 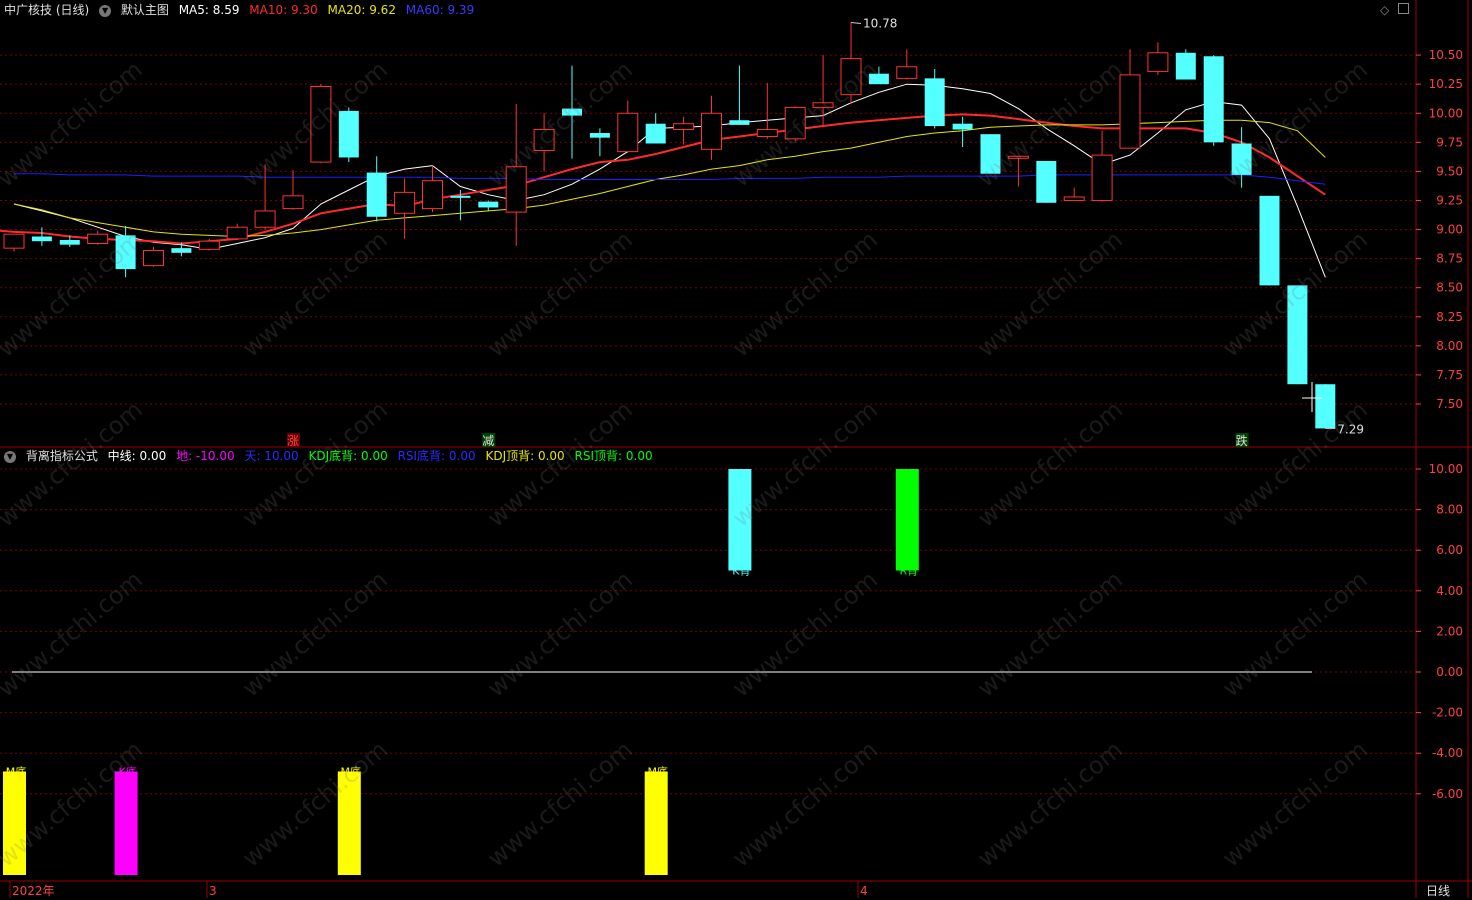 I want to click on y-tick-label: 9.75, so click(x=1449, y=142).